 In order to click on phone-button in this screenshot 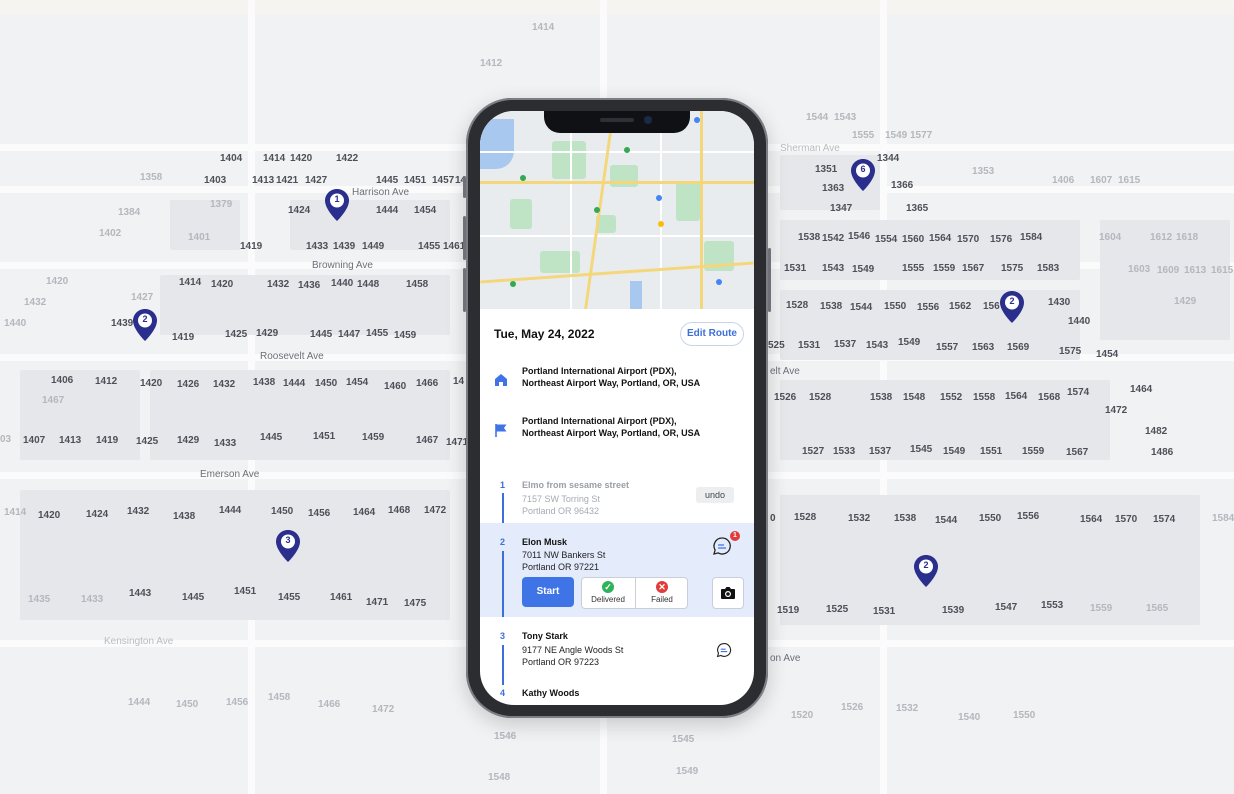, I will do `click(769, 280)`.